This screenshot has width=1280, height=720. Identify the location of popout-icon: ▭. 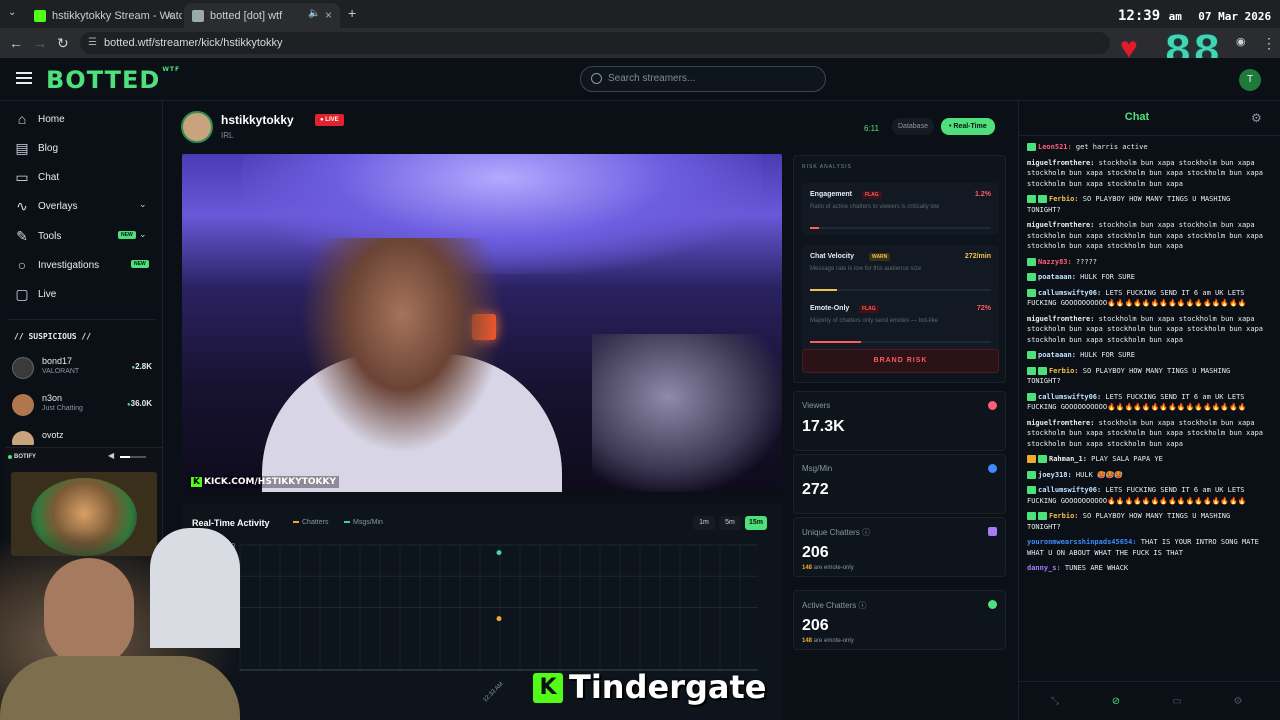
(1177, 702).